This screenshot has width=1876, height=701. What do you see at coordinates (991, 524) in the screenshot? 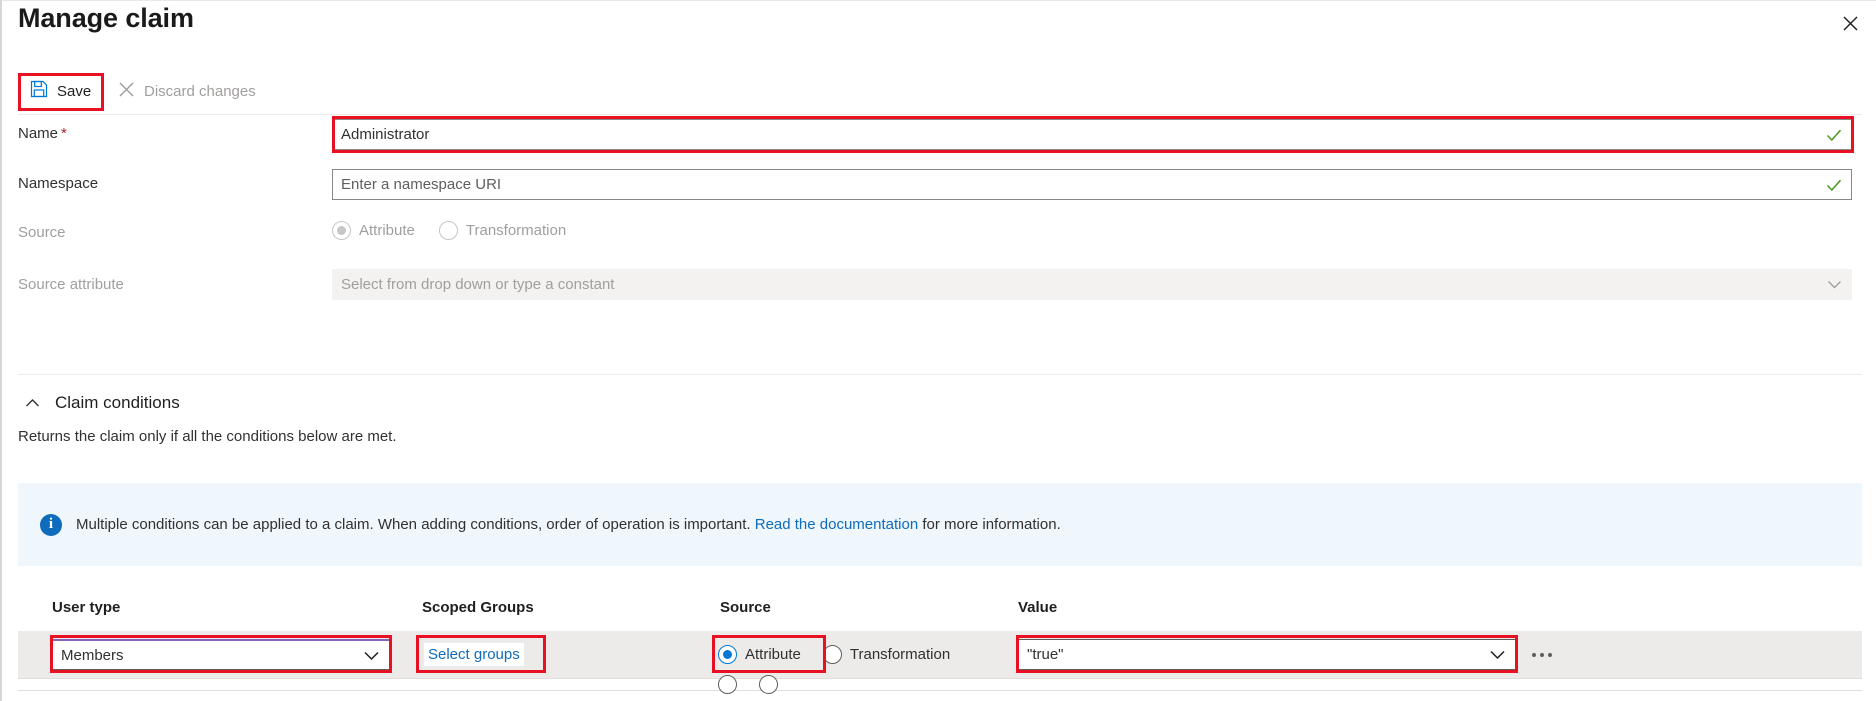
I see `info-banner-text-after: for more information.` at bounding box center [991, 524].